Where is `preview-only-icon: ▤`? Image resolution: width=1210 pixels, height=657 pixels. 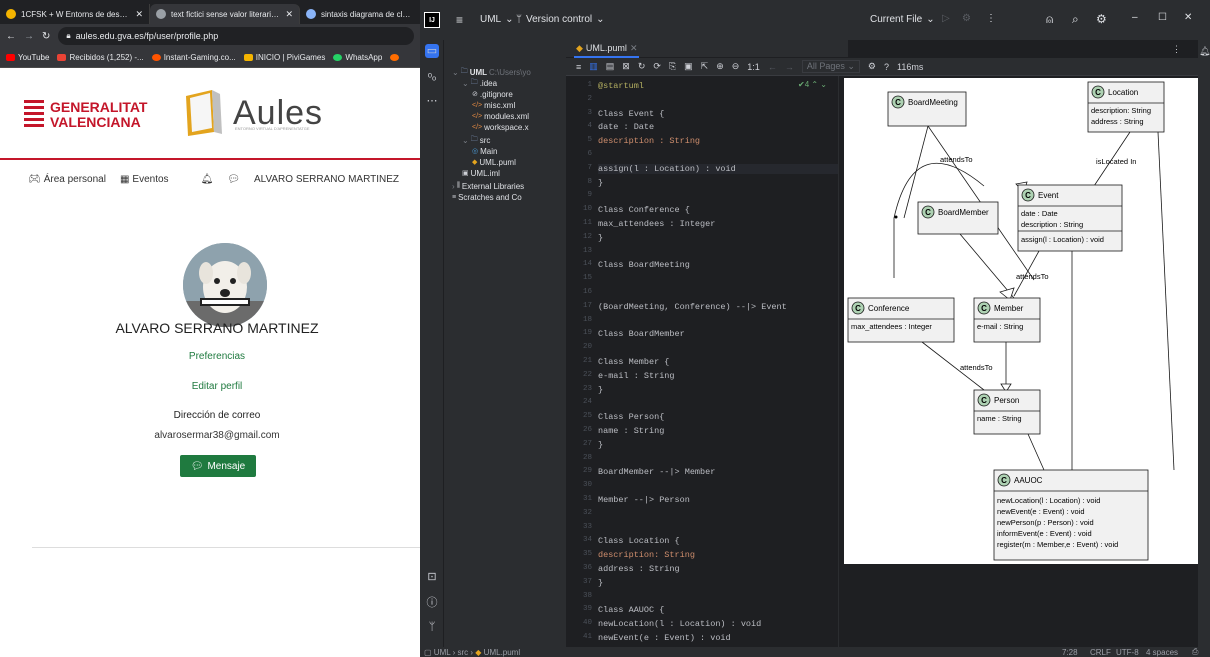 preview-only-icon: ▤ is located at coordinates (610, 66).